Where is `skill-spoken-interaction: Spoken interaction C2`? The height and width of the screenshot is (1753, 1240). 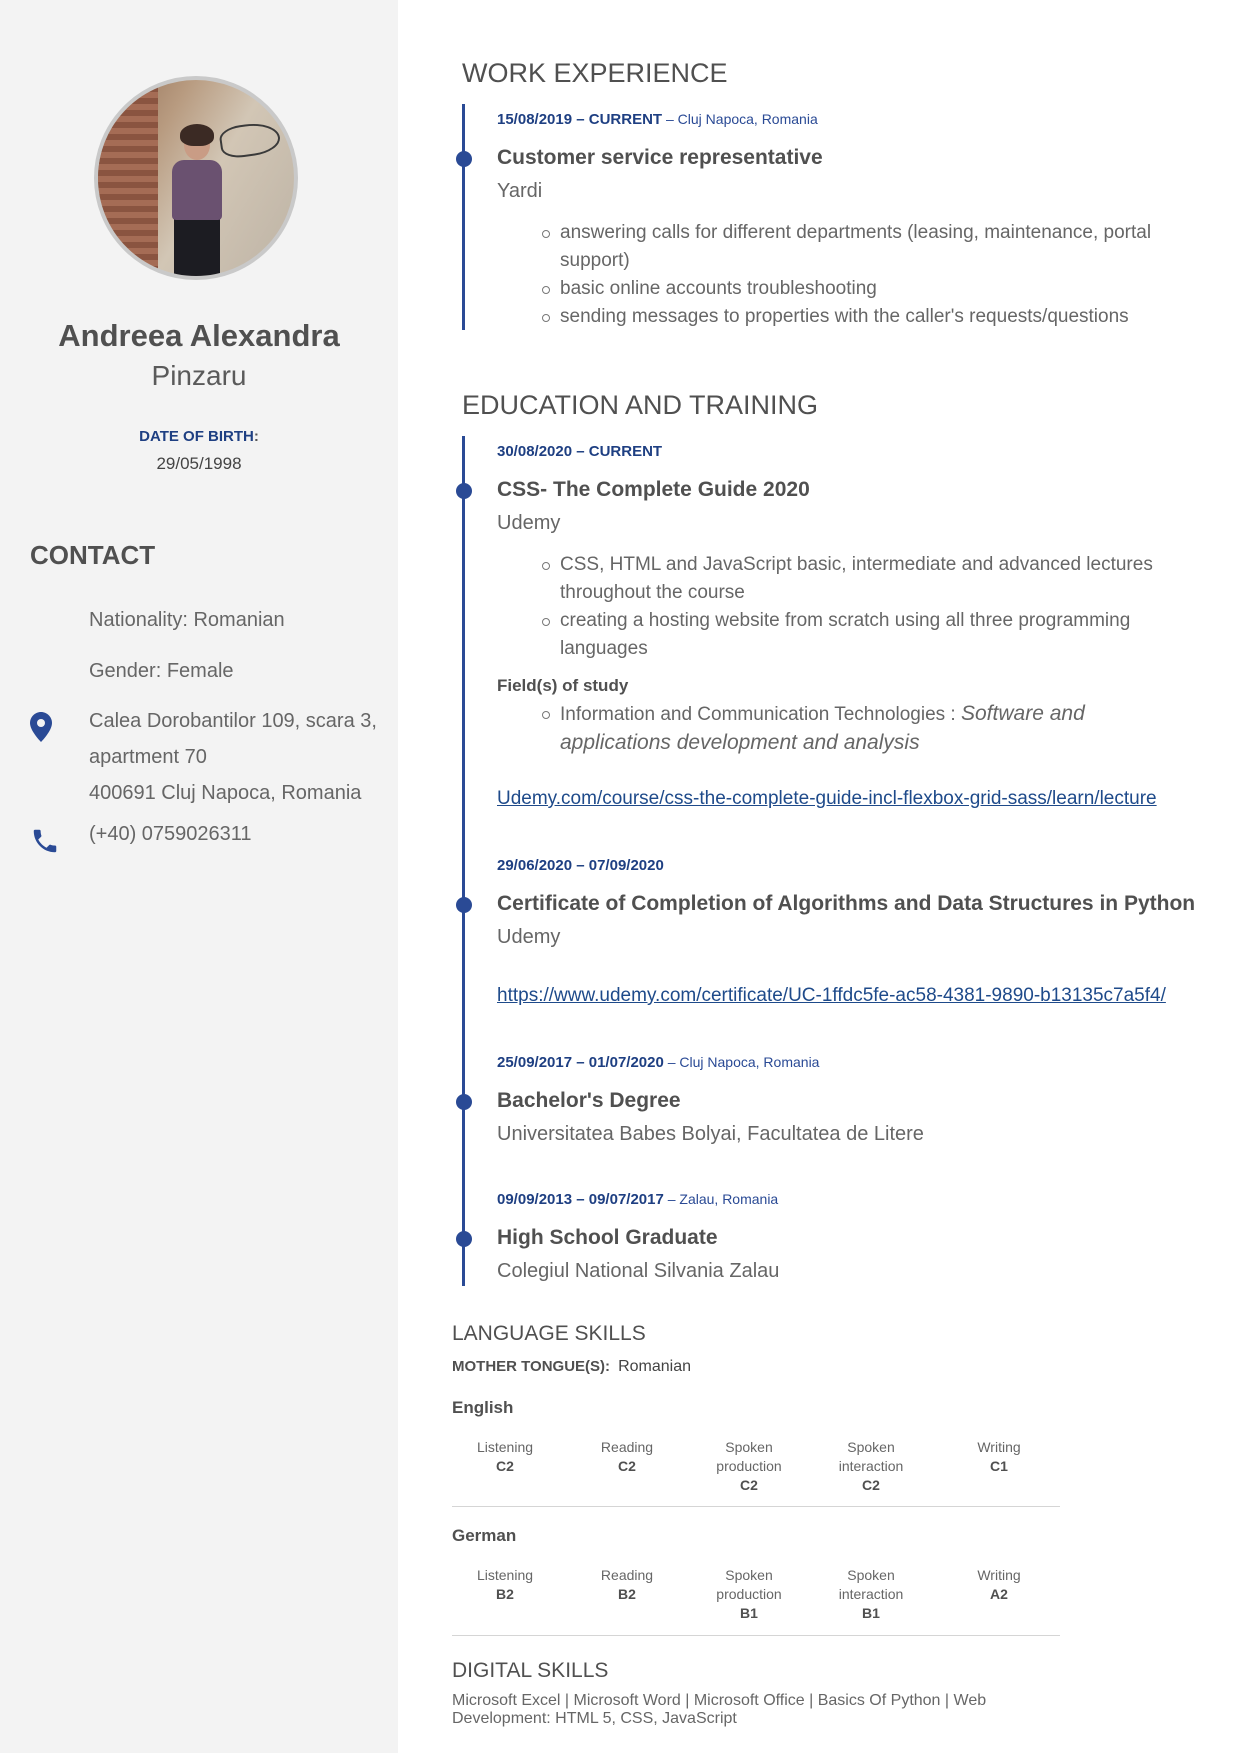 skill-spoken-interaction: Spoken interaction C2 is located at coordinates (871, 1466).